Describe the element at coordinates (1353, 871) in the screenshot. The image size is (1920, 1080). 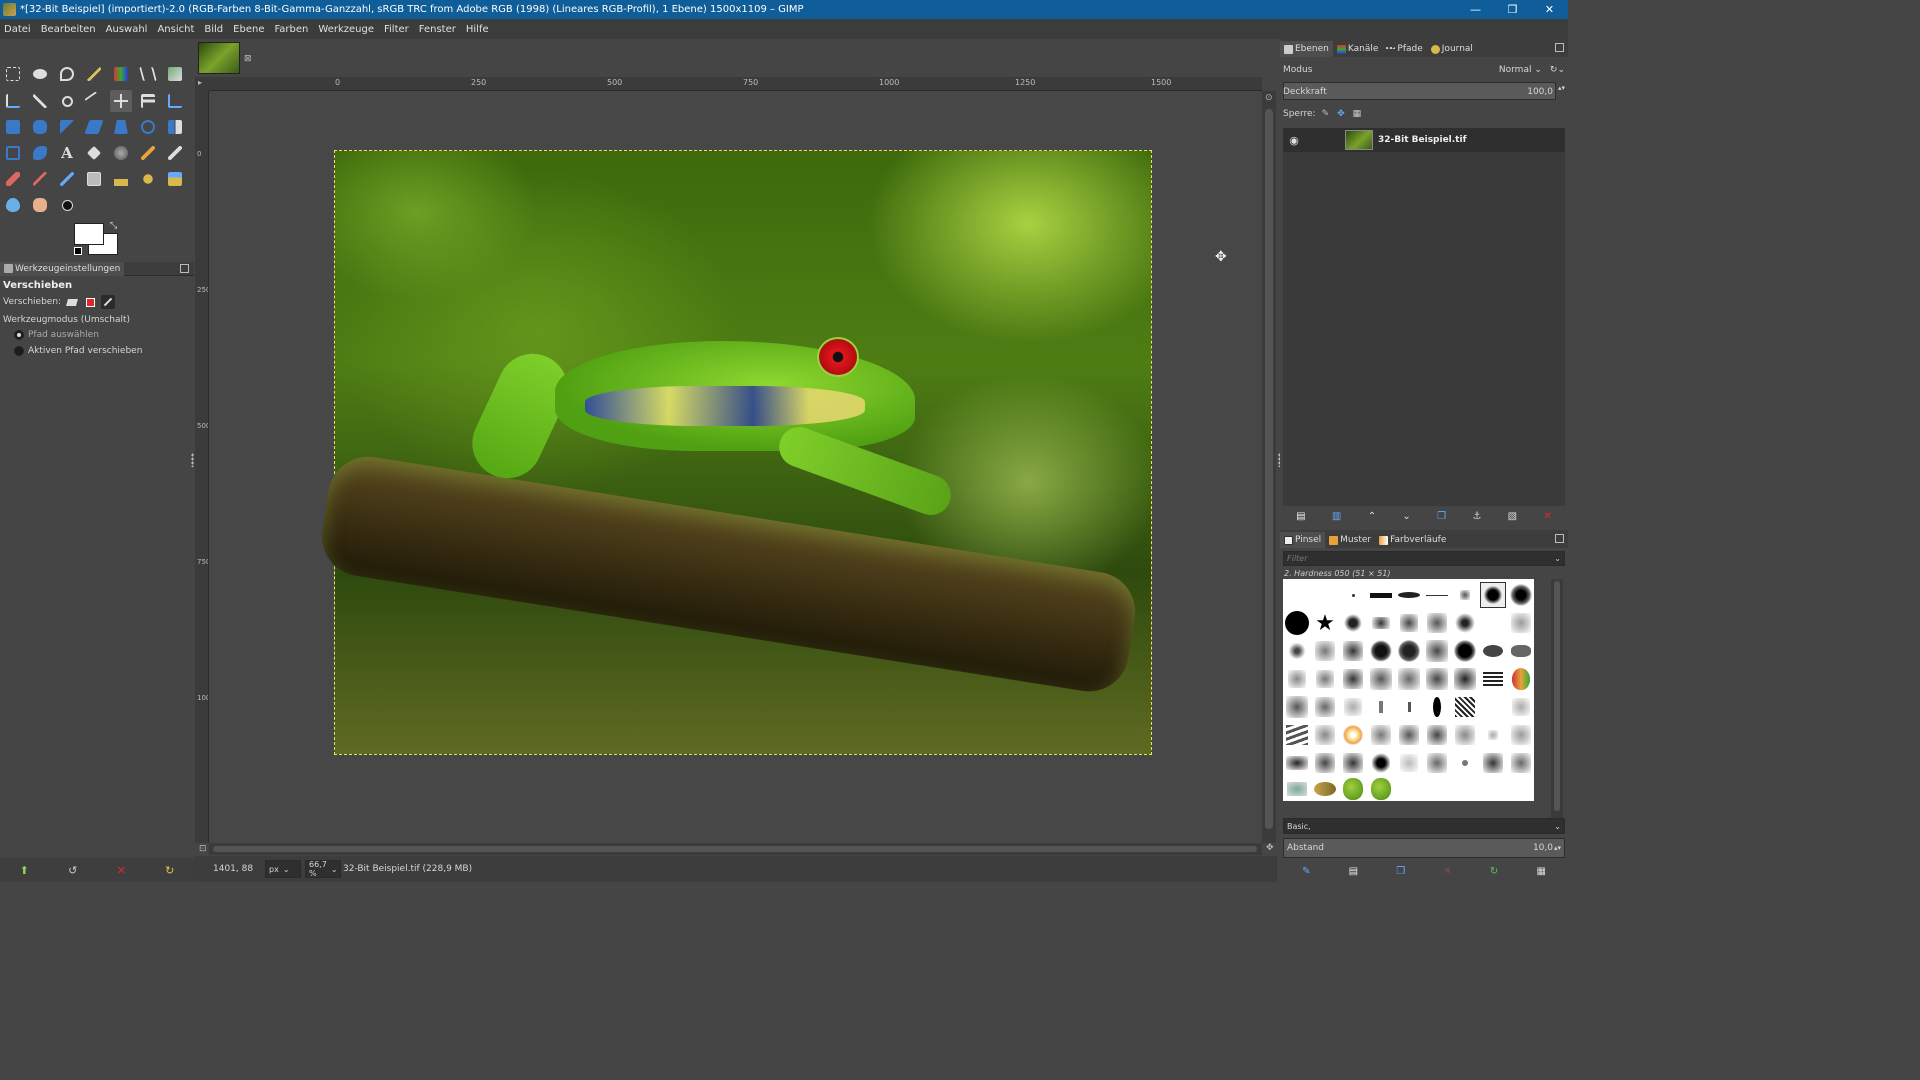
I see `new-brush-icon: ▤` at that location.